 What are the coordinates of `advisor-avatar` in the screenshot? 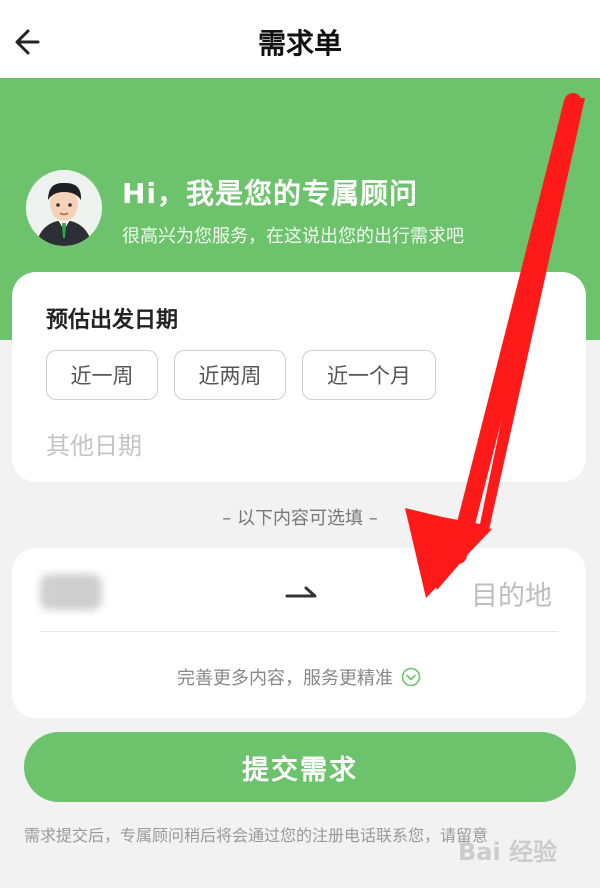 It's located at (64, 208).